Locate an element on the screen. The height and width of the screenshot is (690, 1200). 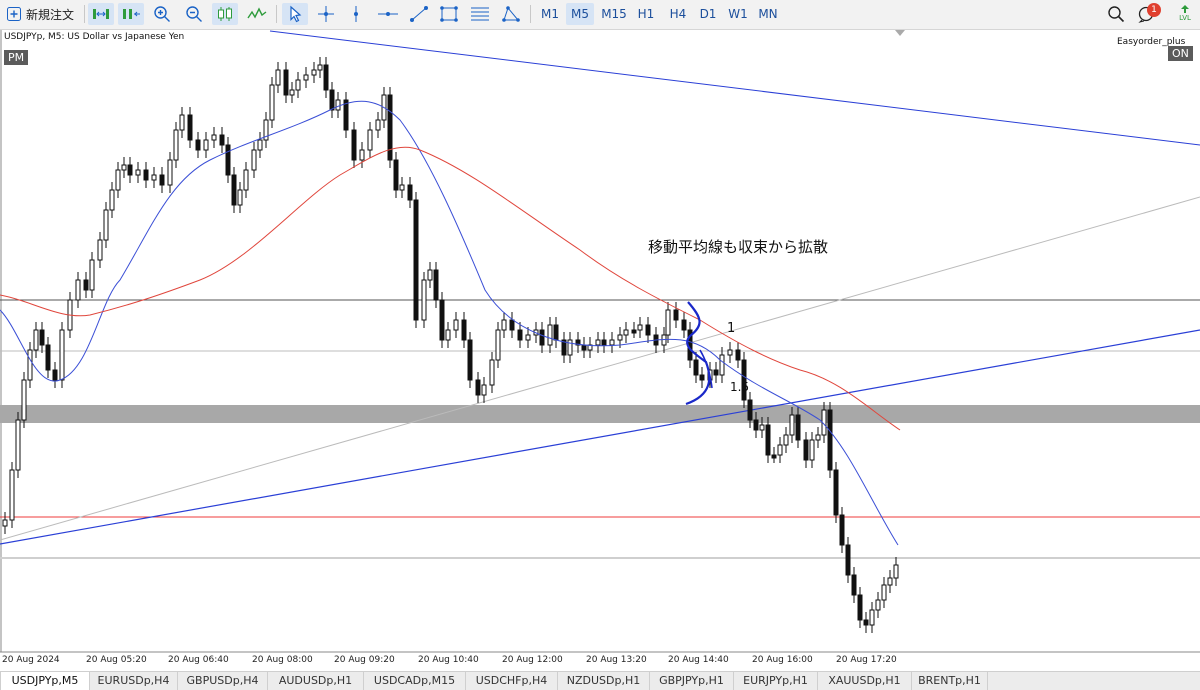
expert-advisor-state: ON is located at coordinates (1180, 53).